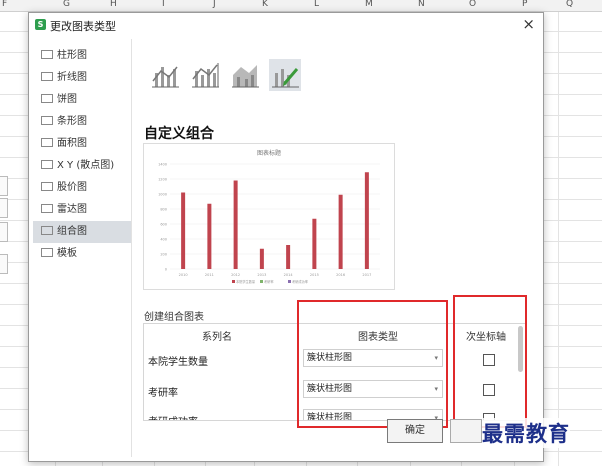  Describe the element at coordinates (66, 4) in the screenshot. I see `column-header-g: G` at that location.